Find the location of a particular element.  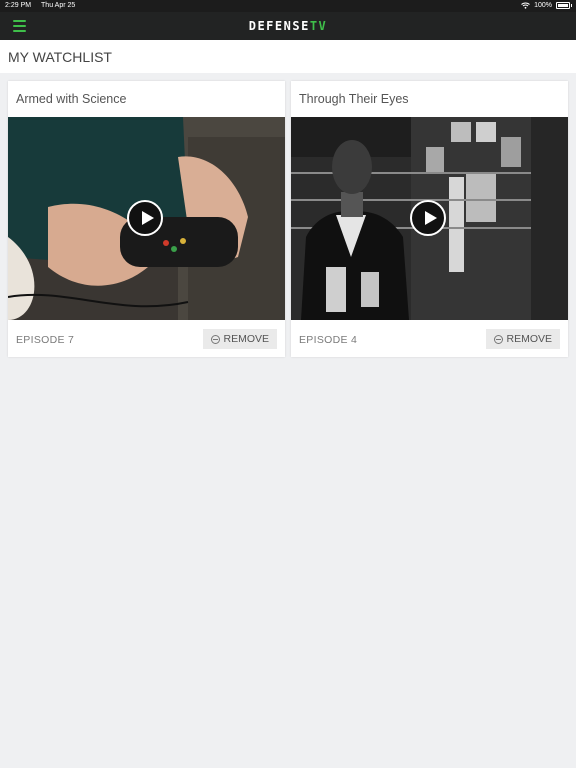

battery-percent: 100% is located at coordinates (543, 5).